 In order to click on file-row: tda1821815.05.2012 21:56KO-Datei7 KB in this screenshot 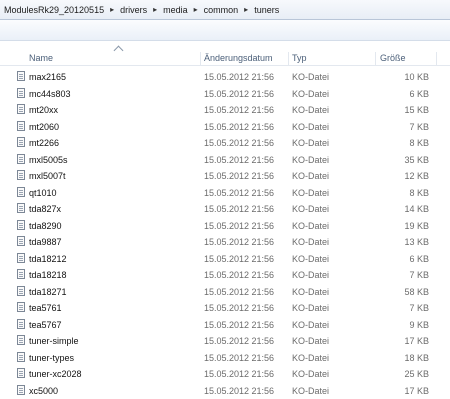, I will do `click(225, 275)`.